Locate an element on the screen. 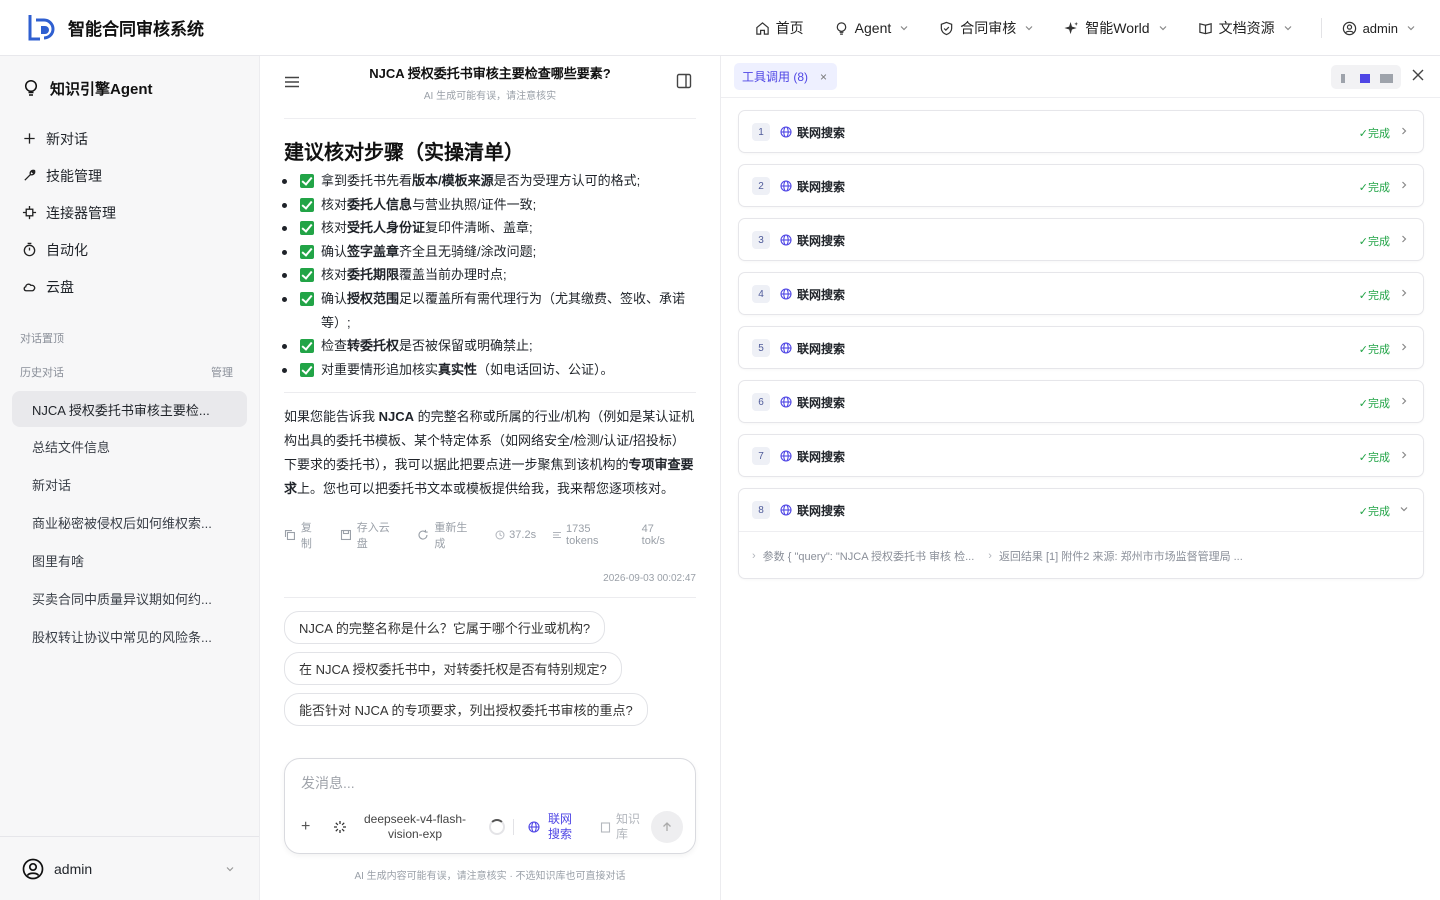 The height and width of the screenshot is (900, 1440). para-bold: NJCA is located at coordinates (396, 417).